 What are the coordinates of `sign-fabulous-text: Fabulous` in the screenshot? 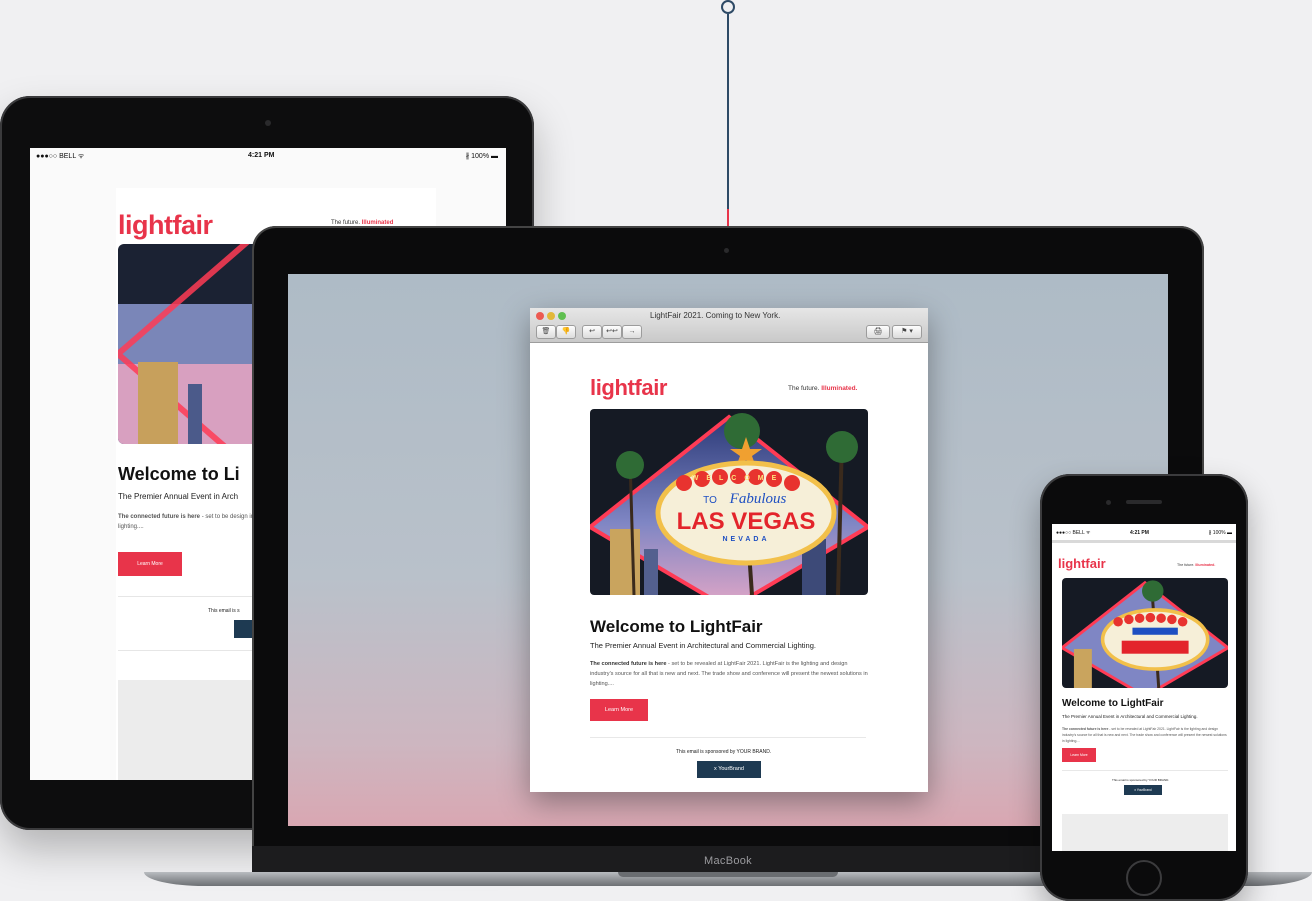 It's located at (758, 499).